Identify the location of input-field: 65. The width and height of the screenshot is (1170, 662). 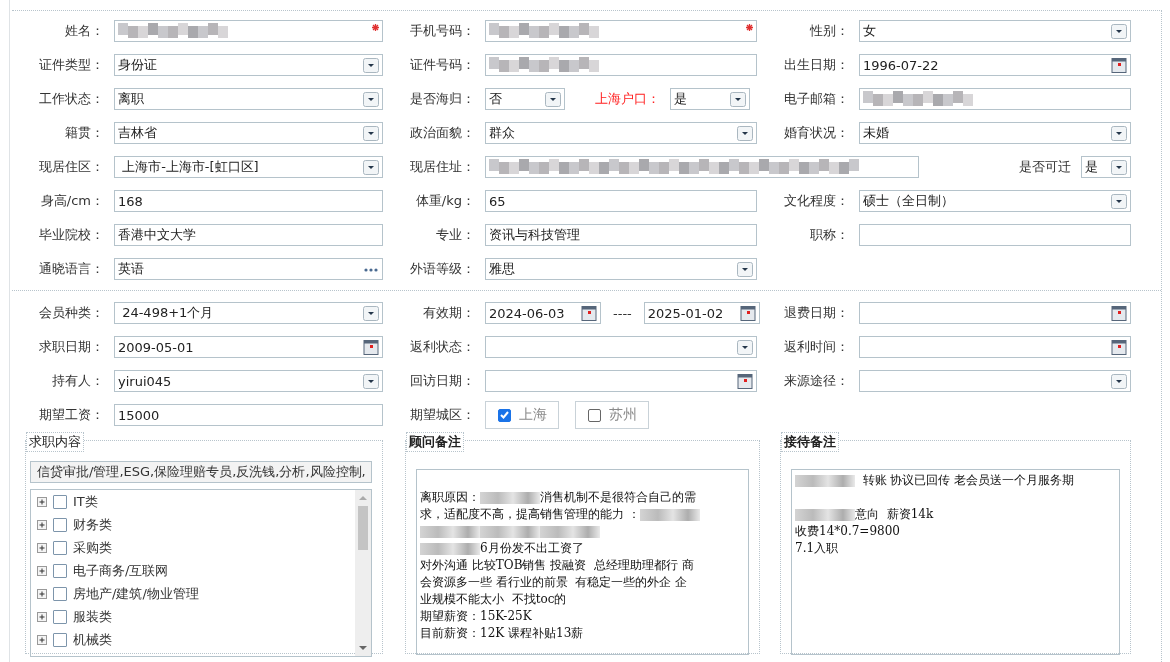
(621, 201).